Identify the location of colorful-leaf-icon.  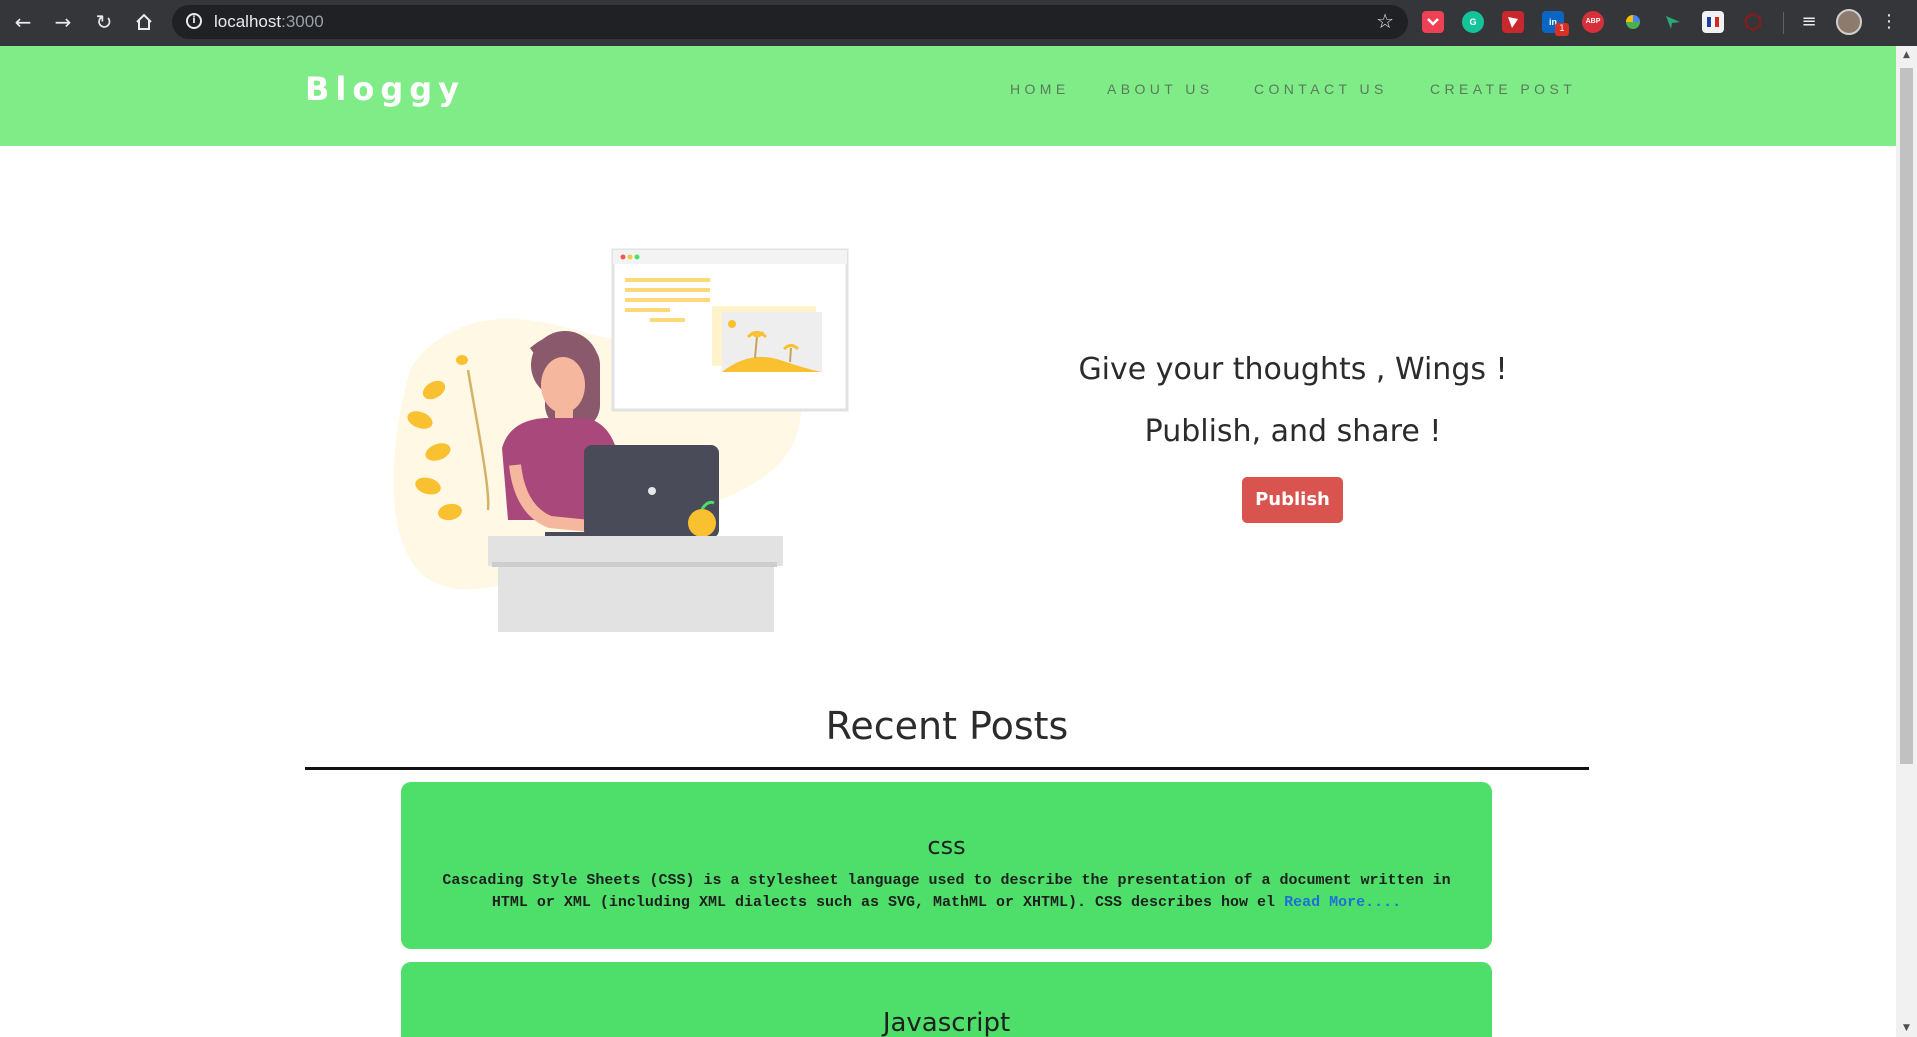
(1633, 22).